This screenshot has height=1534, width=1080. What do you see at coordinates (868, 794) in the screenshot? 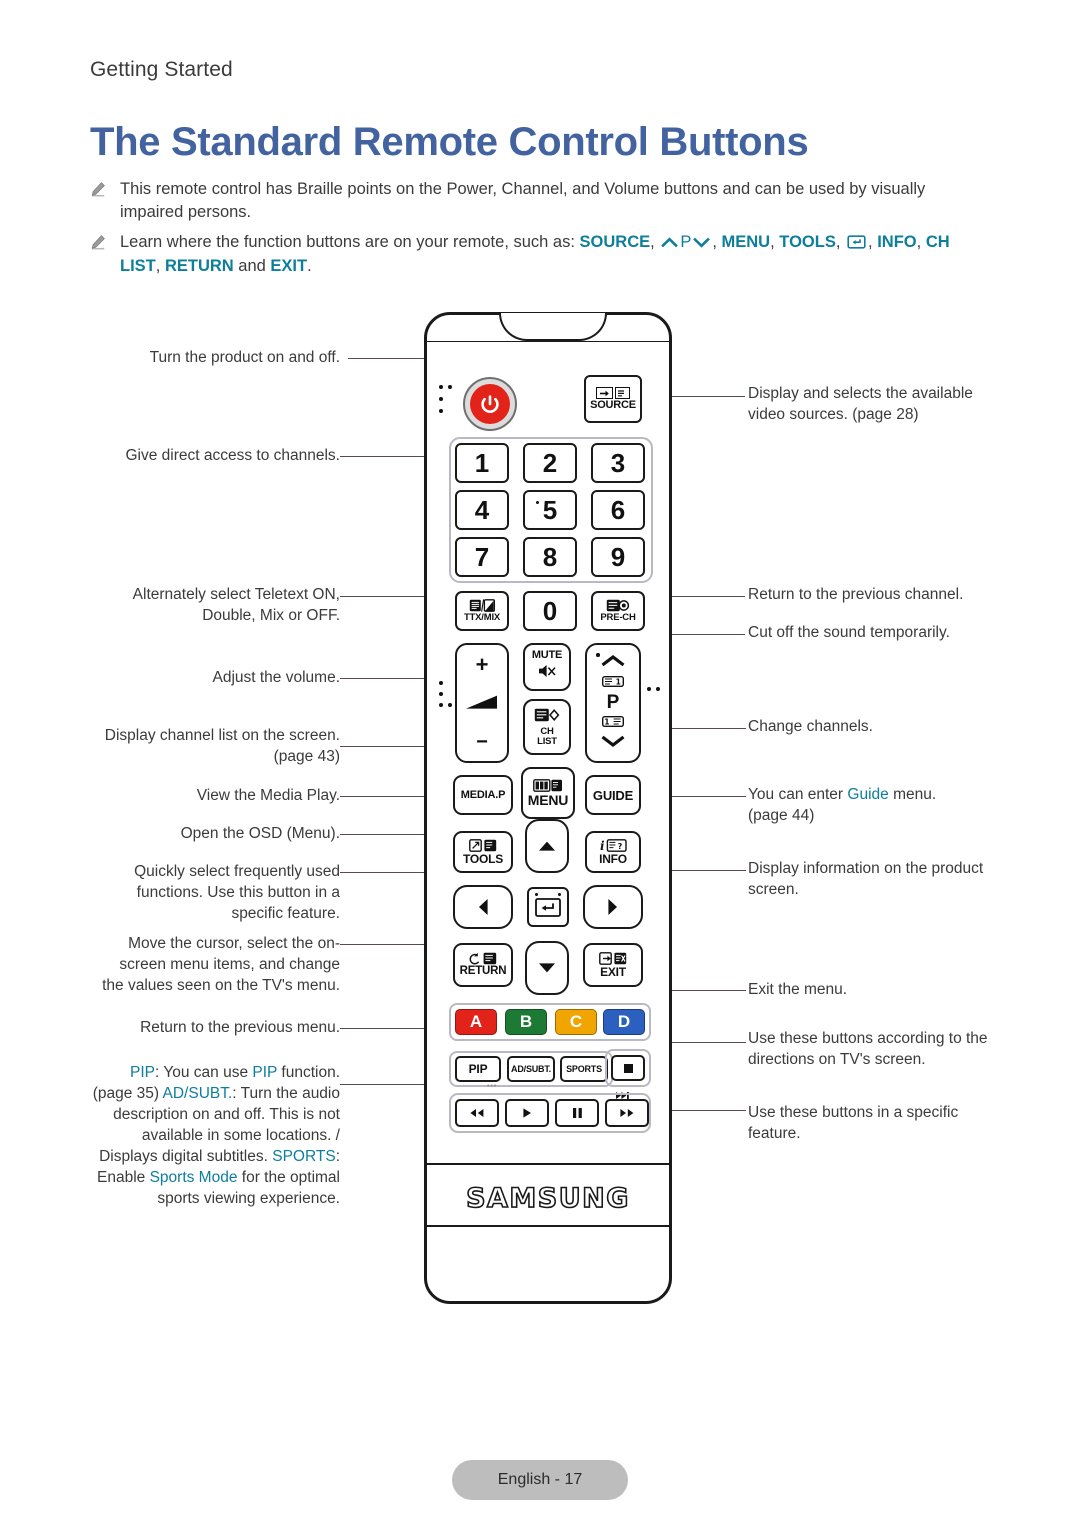
I see `guide-term: Guide` at bounding box center [868, 794].